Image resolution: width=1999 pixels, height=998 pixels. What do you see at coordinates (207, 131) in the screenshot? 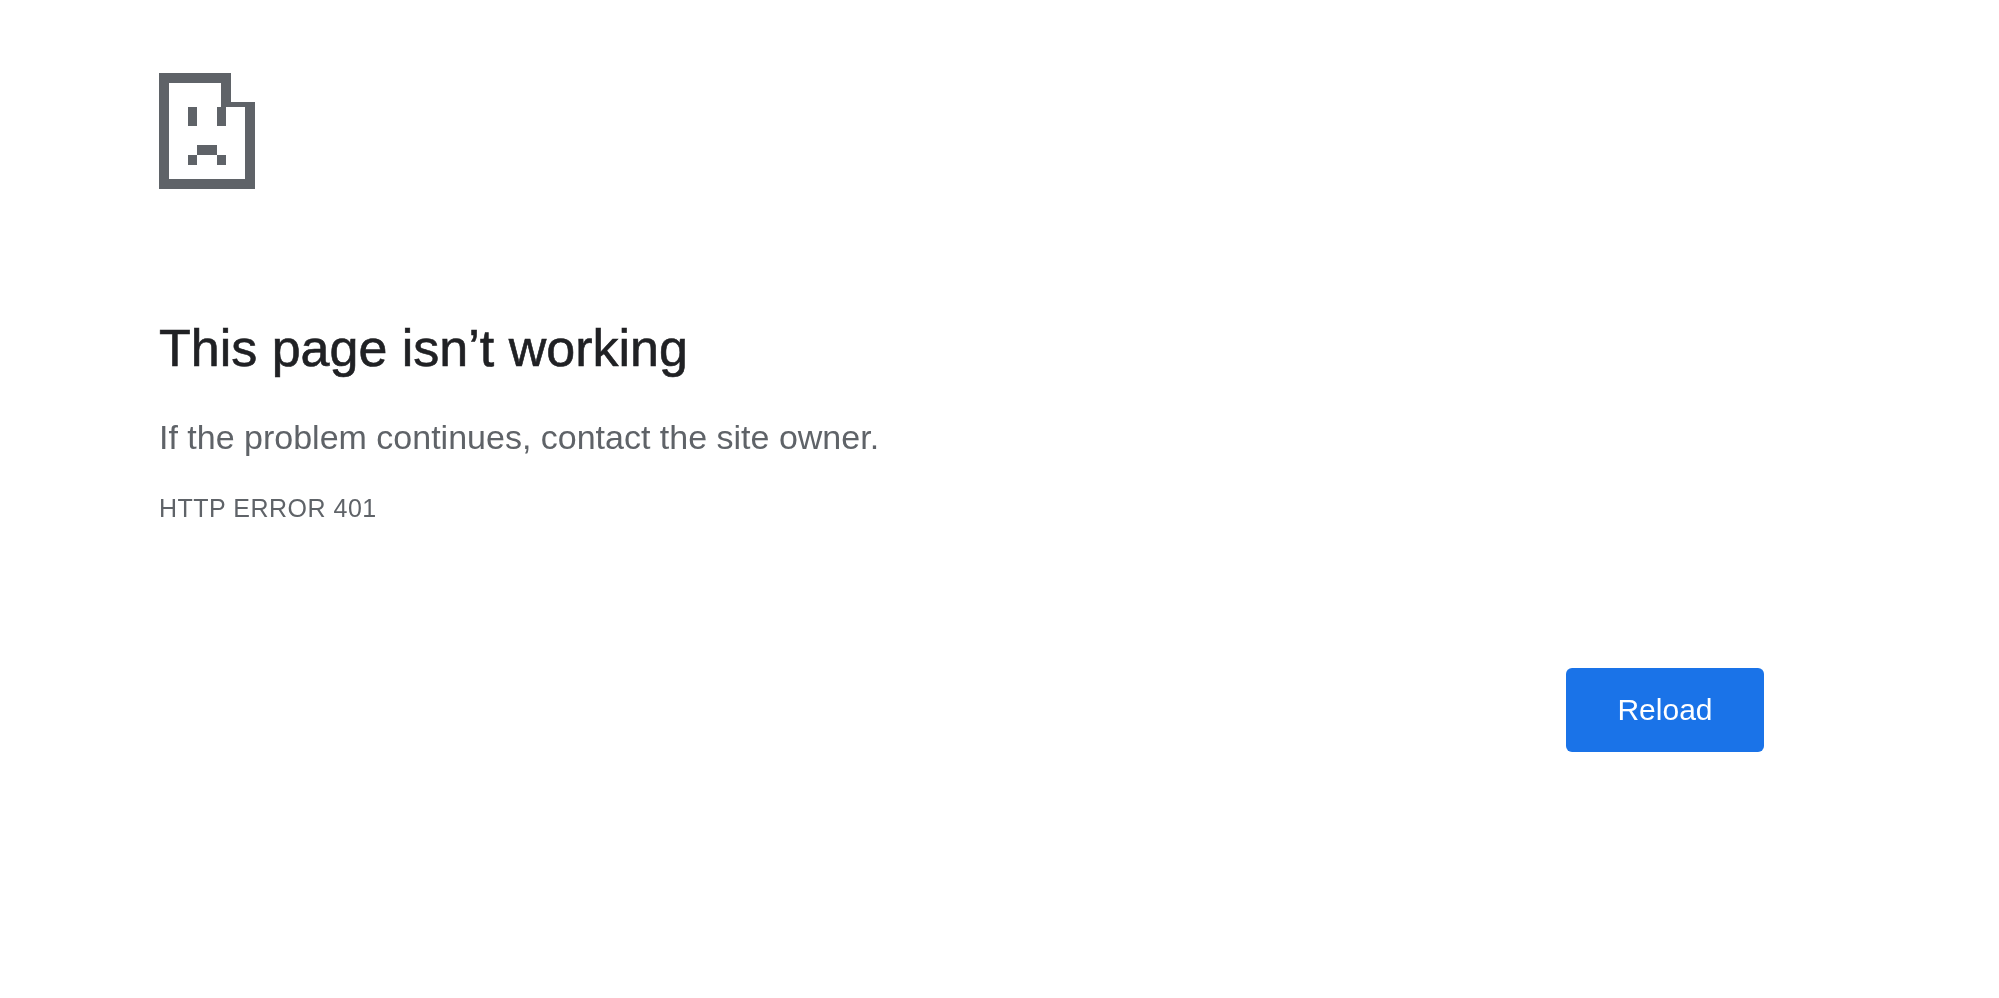
I see `sad-page-icon` at bounding box center [207, 131].